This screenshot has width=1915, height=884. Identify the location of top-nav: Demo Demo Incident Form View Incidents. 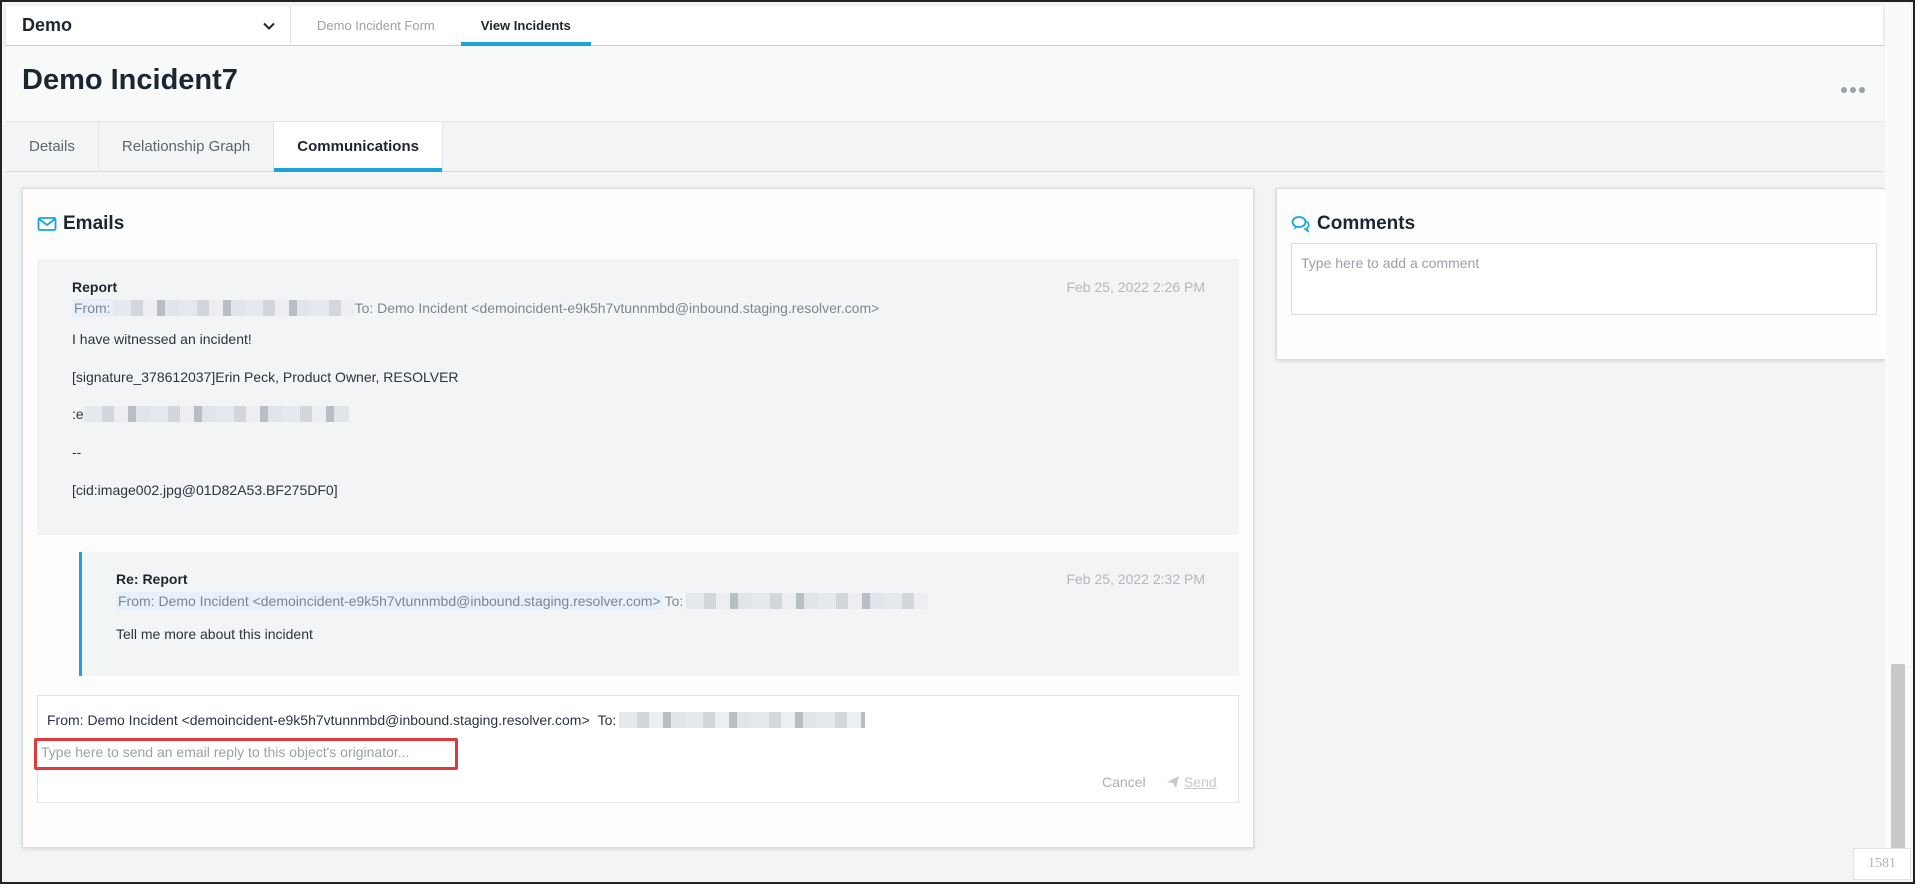
(944, 26).